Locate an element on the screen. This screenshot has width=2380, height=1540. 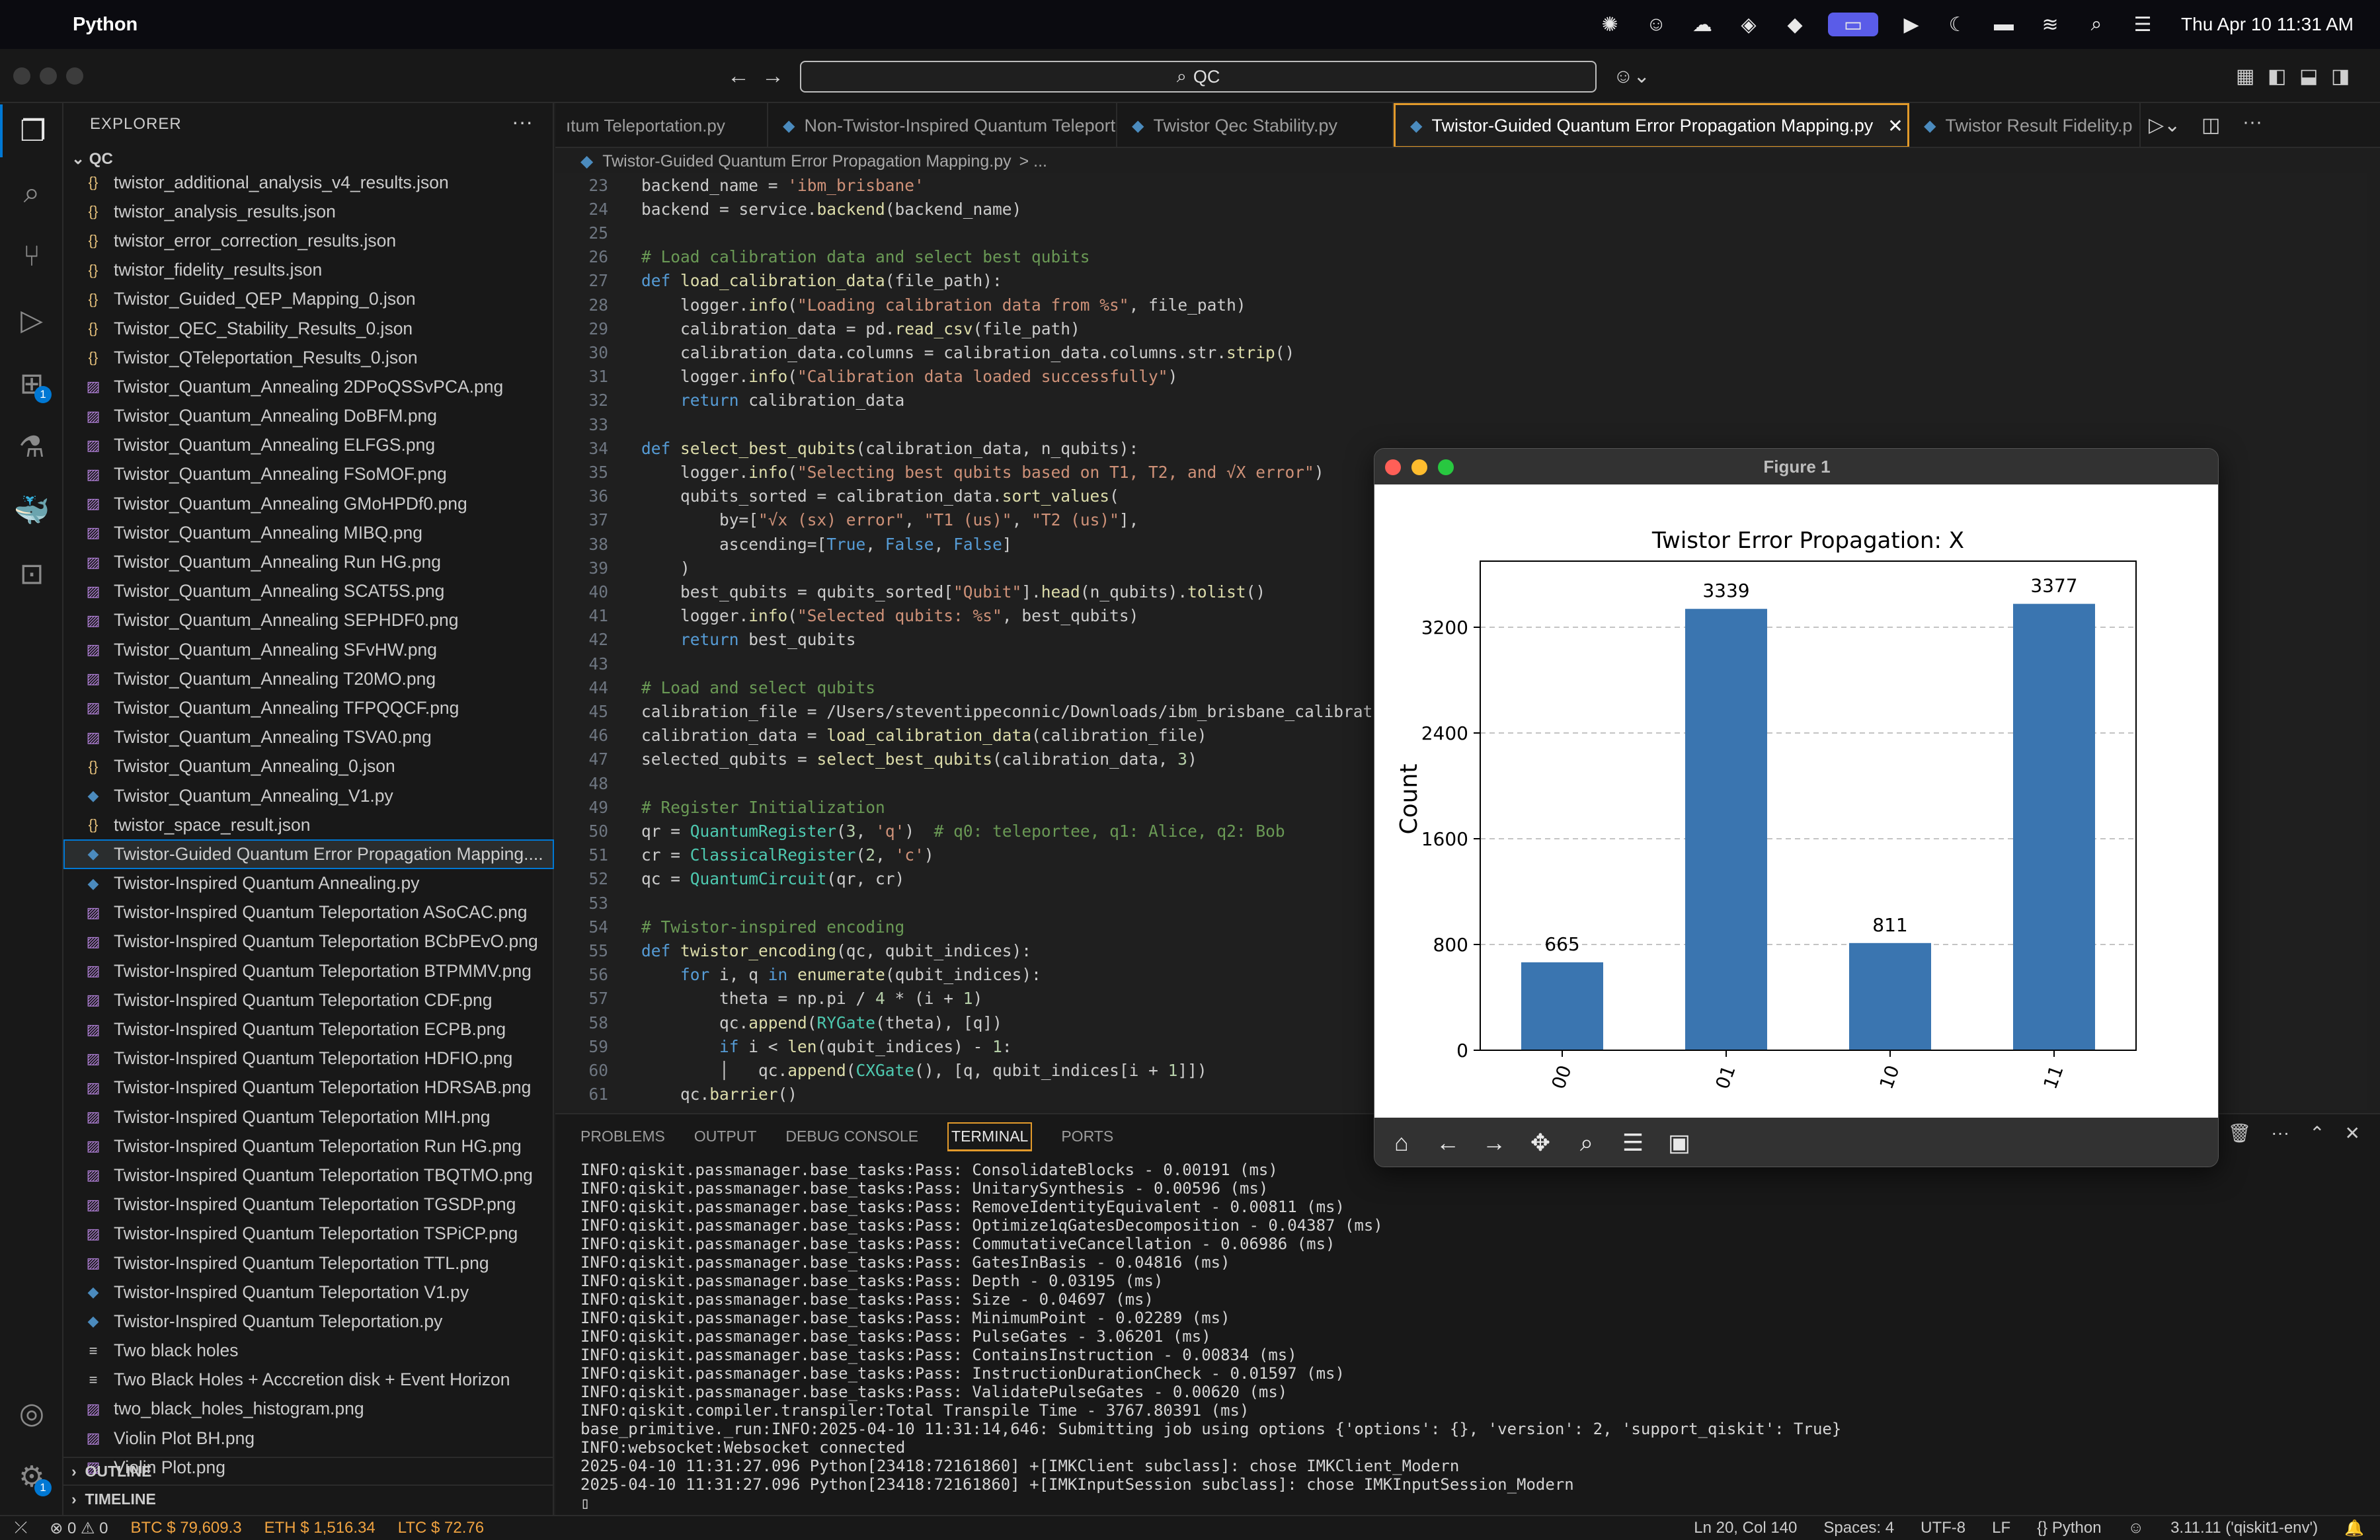
moon-icon: ☾ is located at coordinates (1957, 24).